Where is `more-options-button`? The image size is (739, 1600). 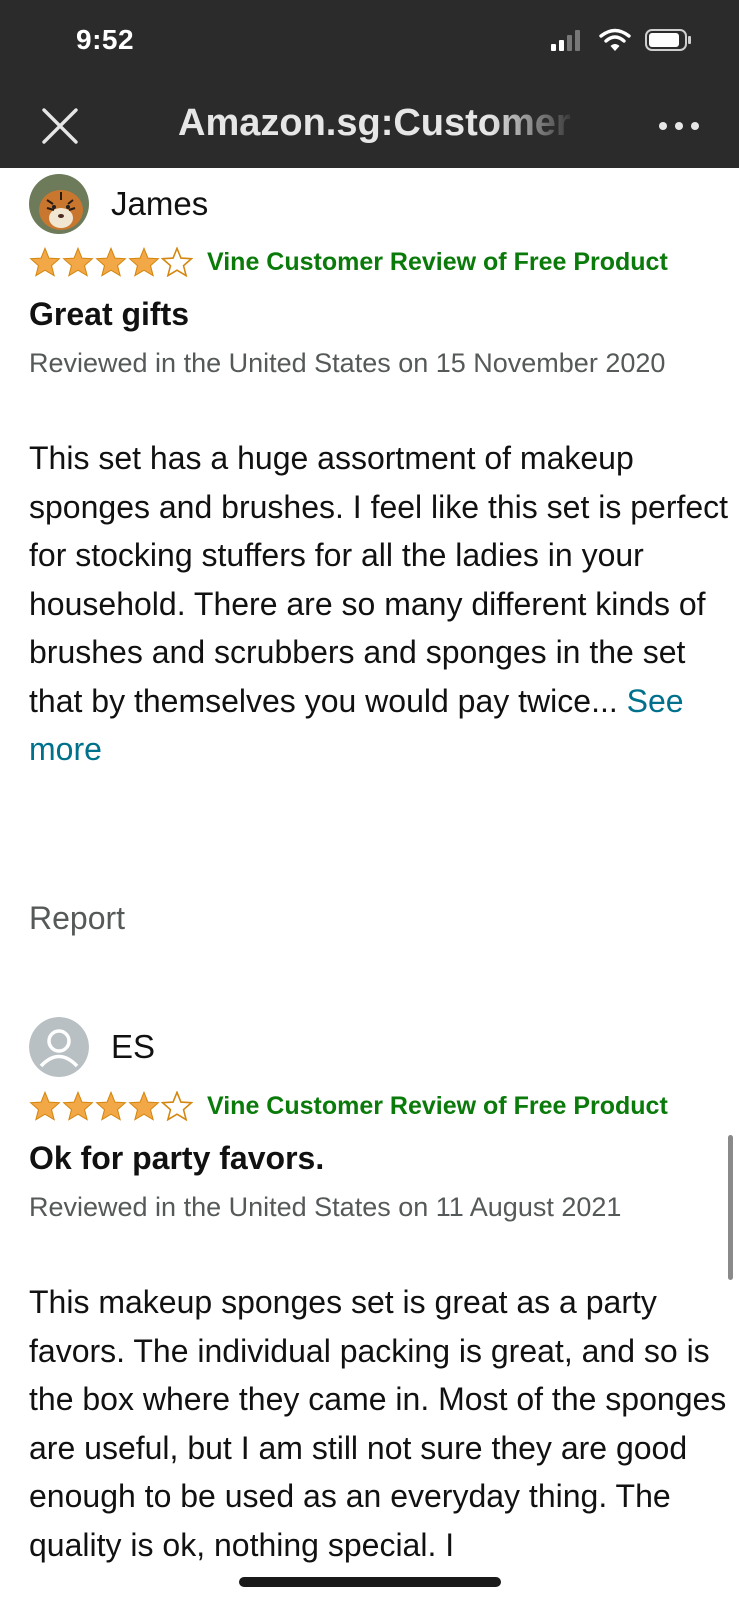
more-options-button is located at coordinates (679, 126).